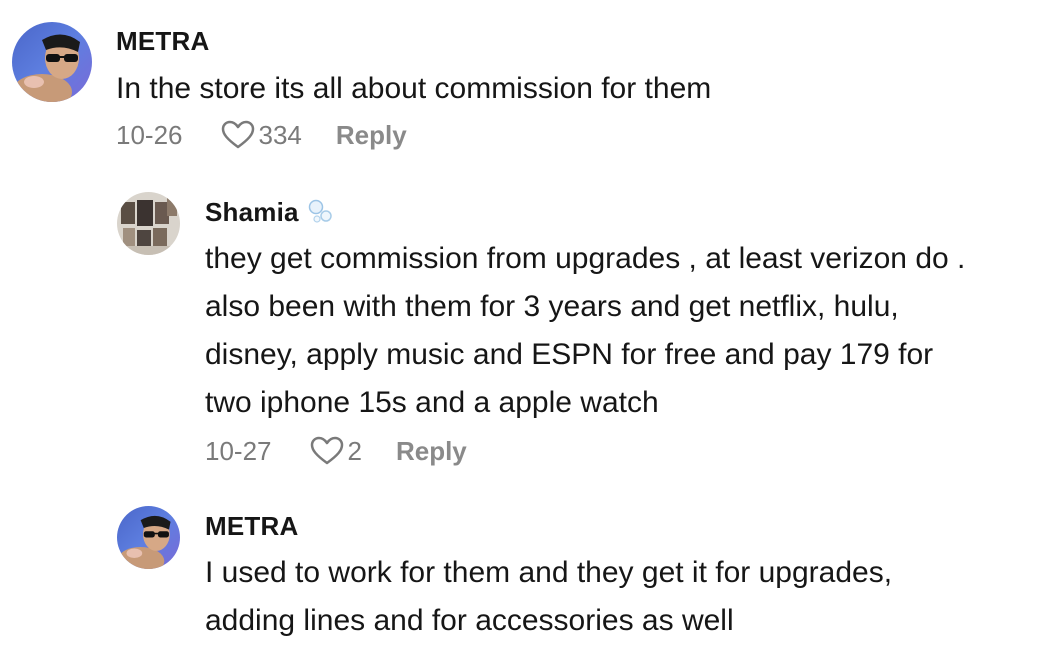 Image resolution: width=1064 pixels, height=645 pixels. What do you see at coordinates (630, 212) in the screenshot?
I see `username: Shamia` at bounding box center [630, 212].